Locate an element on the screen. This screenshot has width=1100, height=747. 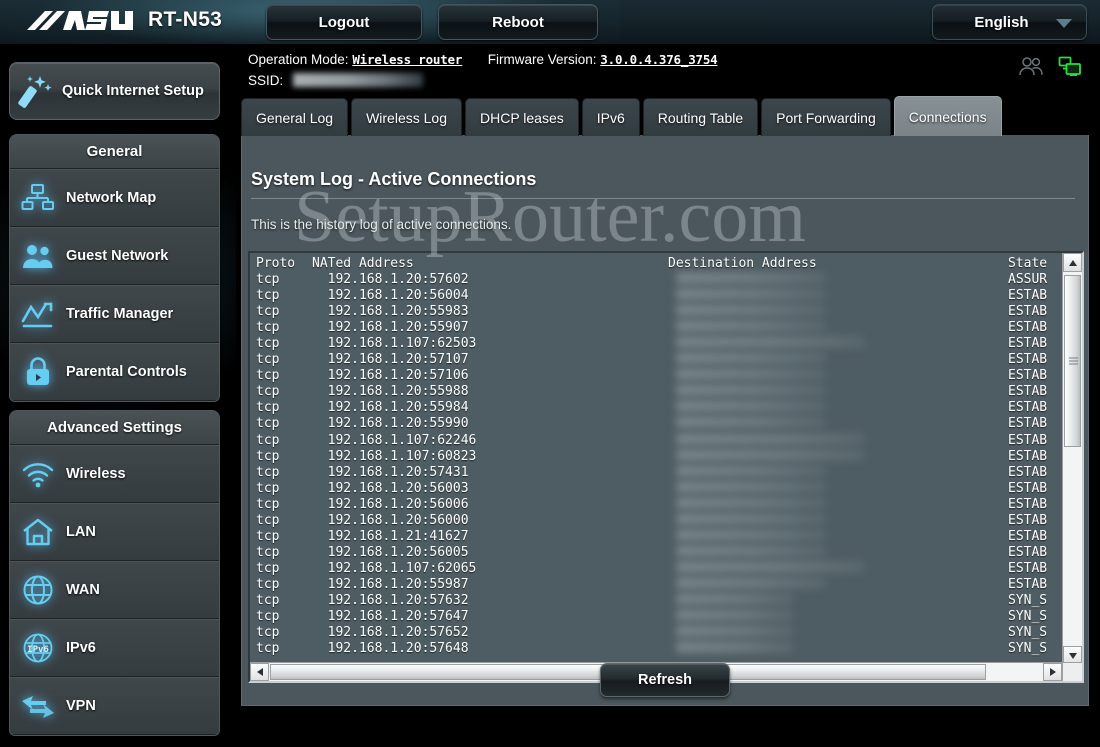
users-icon is located at coordinates (1031, 66).